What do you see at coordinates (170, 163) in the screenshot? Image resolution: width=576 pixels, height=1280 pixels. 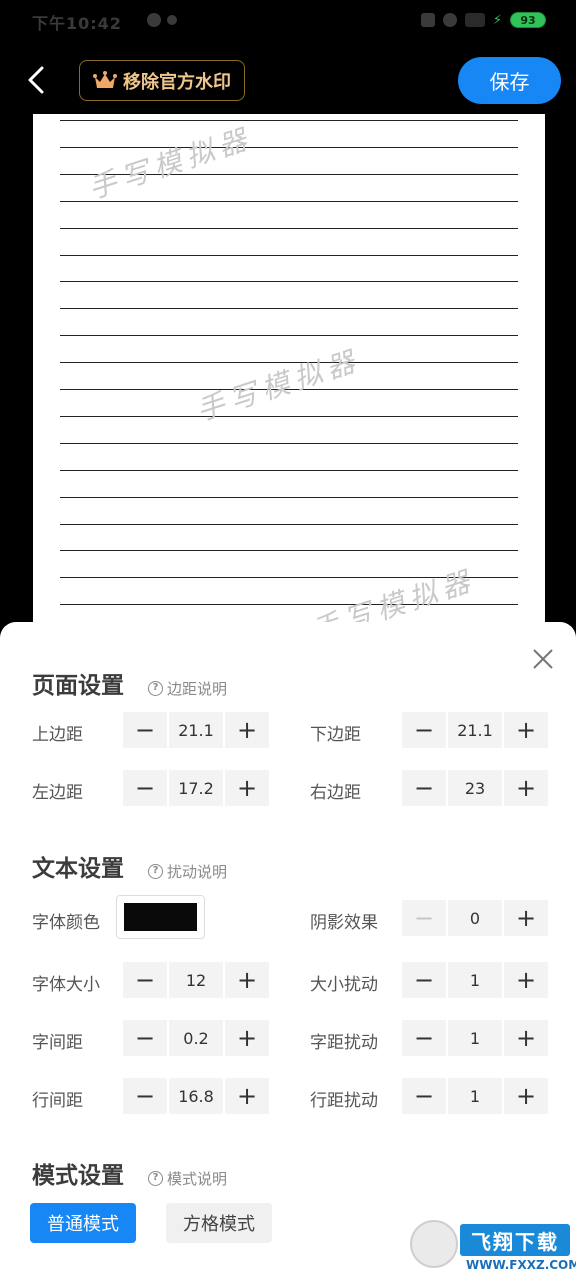 I see `watermark-text: 手写模拟器` at bounding box center [170, 163].